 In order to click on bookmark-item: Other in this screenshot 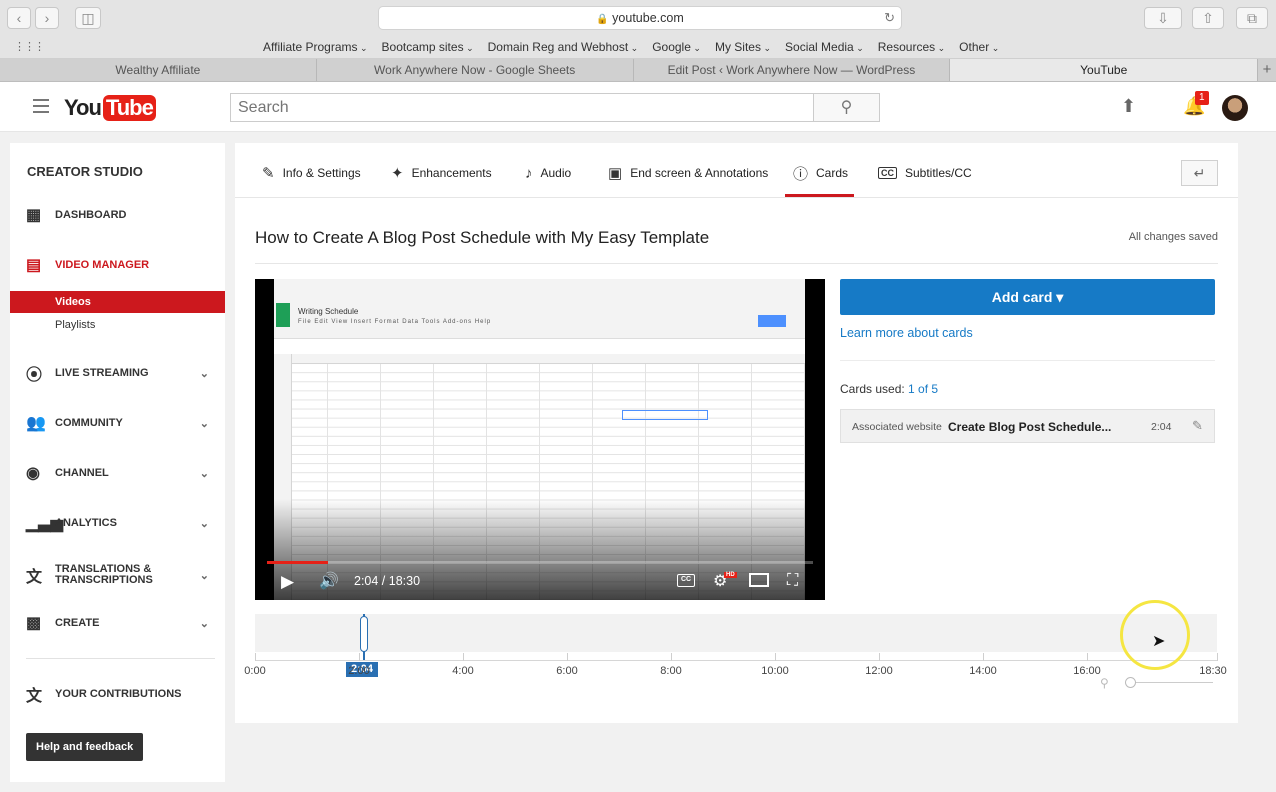, I will do `click(979, 47)`.